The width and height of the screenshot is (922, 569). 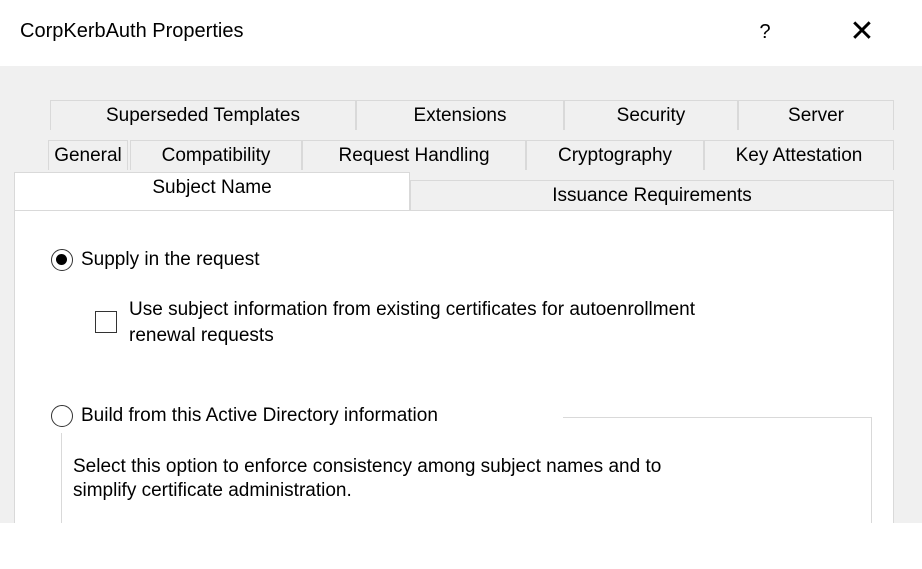 What do you see at coordinates (816, 115) in the screenshot?
I see `tab-server: Server` at bounding box center [816, 115].